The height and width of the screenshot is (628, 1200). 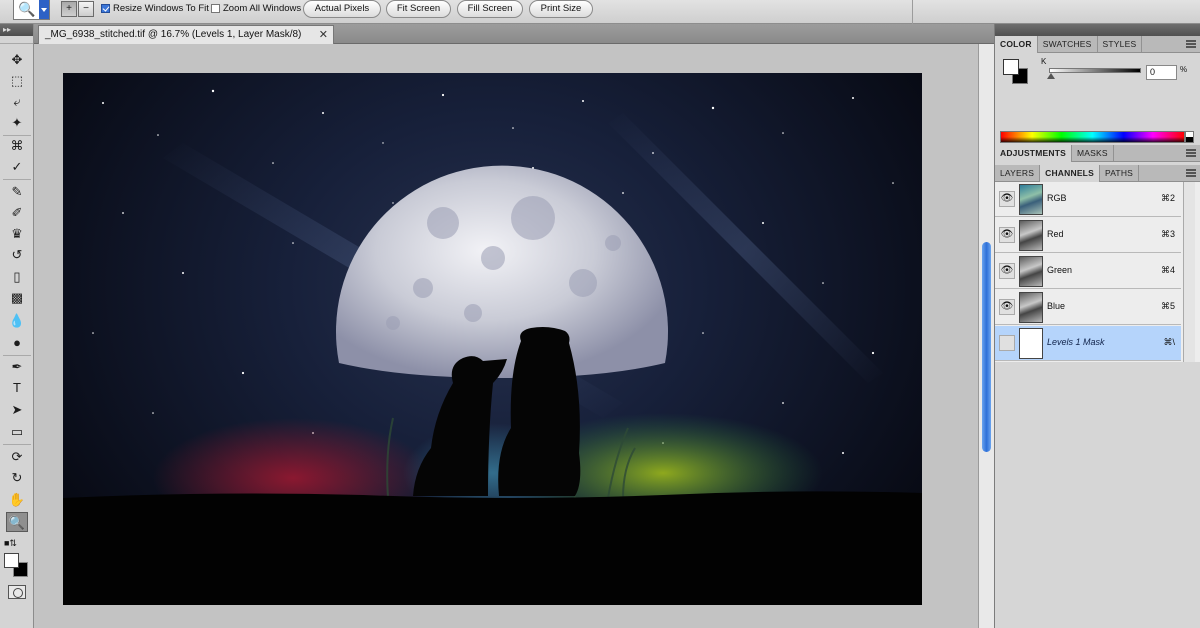 What do you see at coordinates (1093, 153) in the screenshot?
I see `tab-masks: MASKS` at bounding box center [1093, 153].